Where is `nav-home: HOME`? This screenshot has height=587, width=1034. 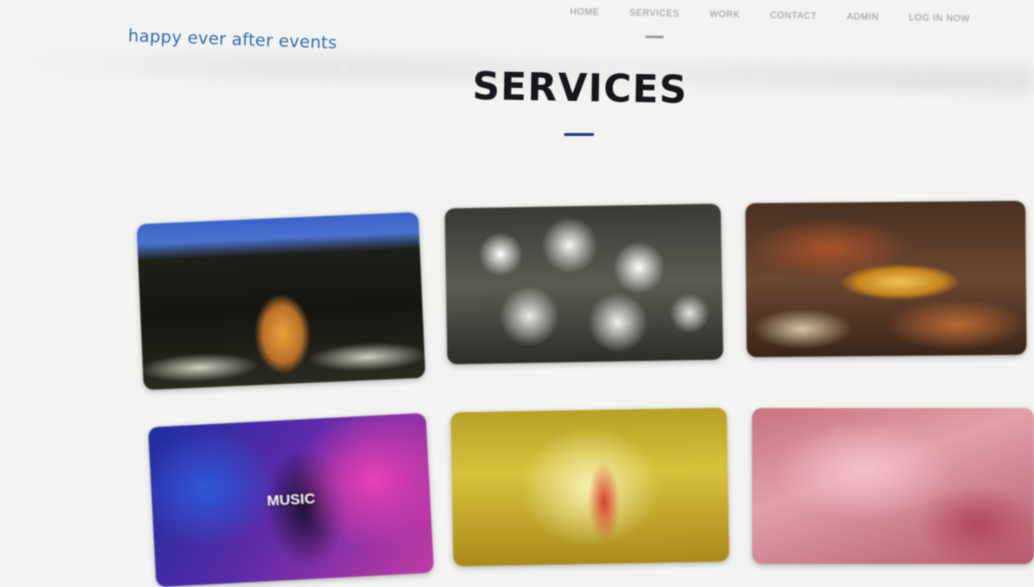
nav-home: HOME is located at coordinates (586, 11).